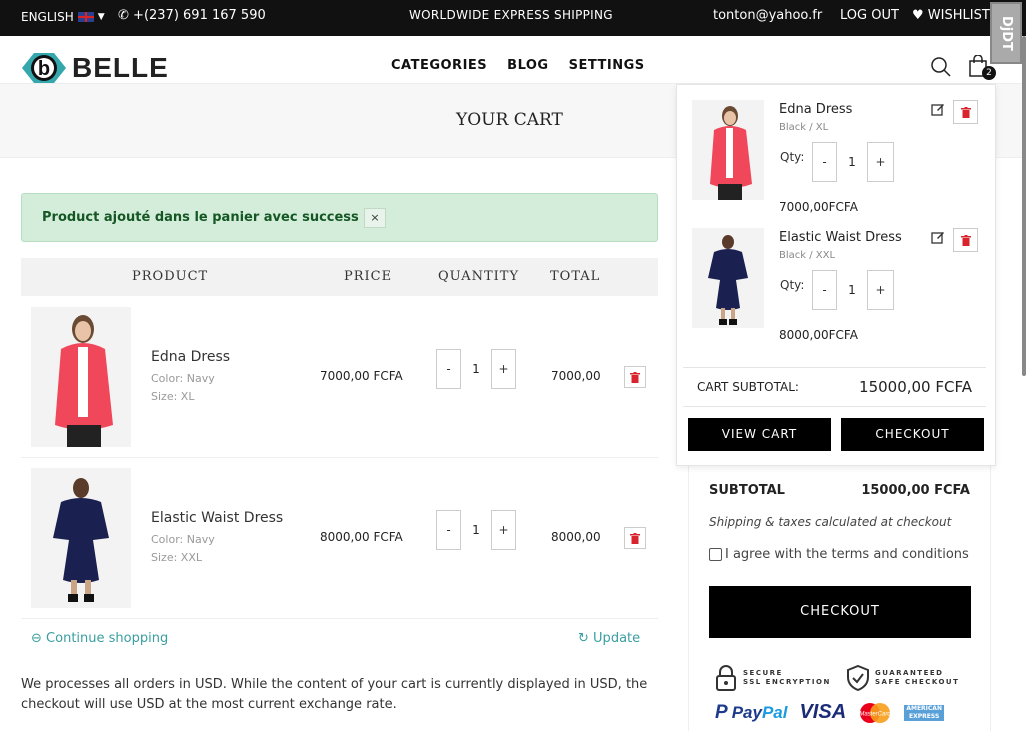 This screenshot has width=1026, height=731. What do you see at coordinates (726, 678) in the screenshot?
I see `lock-icon` at bounding box center [726, 678].